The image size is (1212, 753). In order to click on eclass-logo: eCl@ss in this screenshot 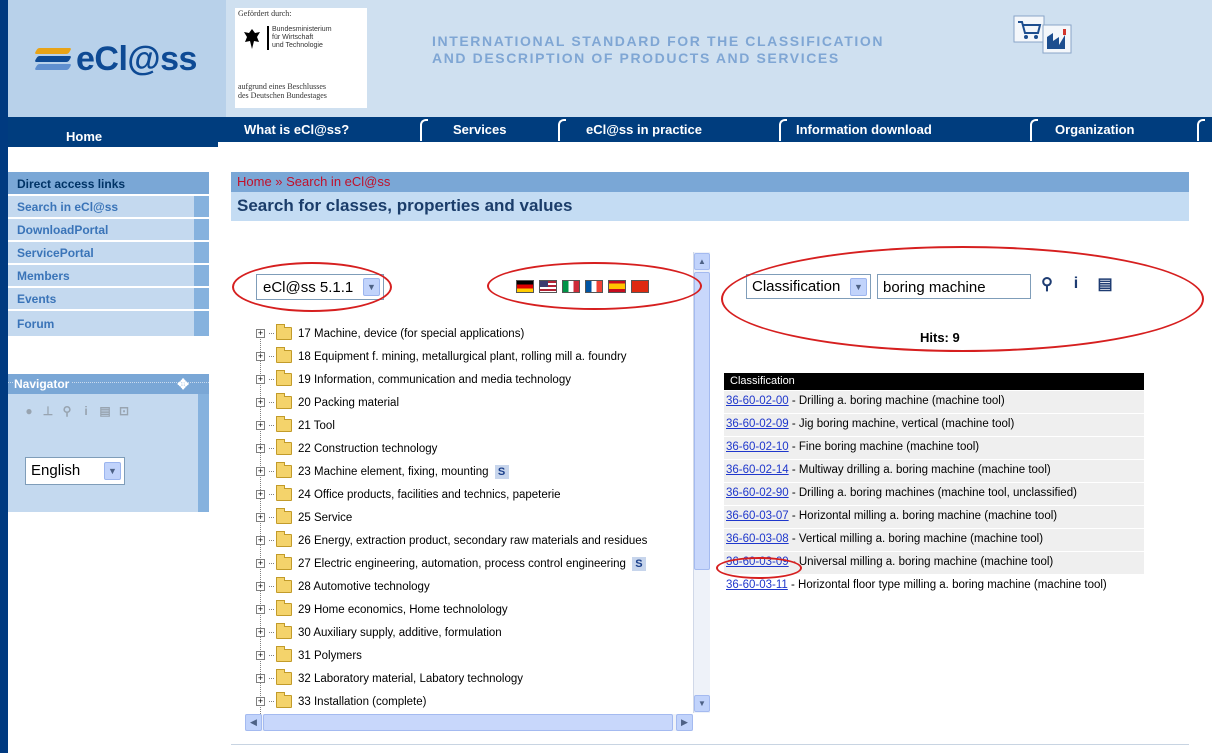, I will do `click(115, 59)`.